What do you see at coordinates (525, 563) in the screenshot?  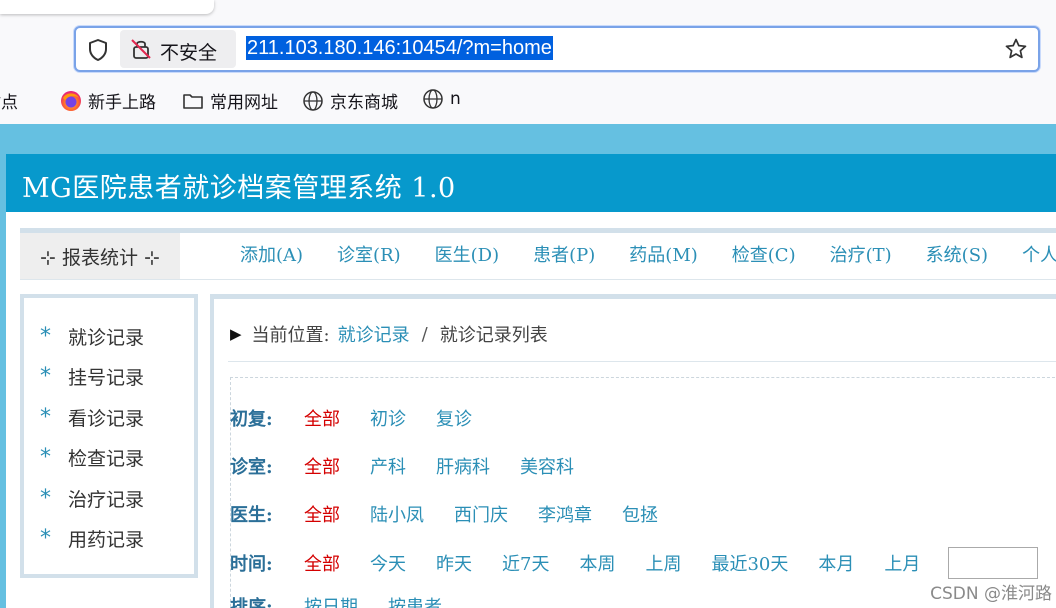 I see `filter-option: 近7天` at bounding box center [525, 563].